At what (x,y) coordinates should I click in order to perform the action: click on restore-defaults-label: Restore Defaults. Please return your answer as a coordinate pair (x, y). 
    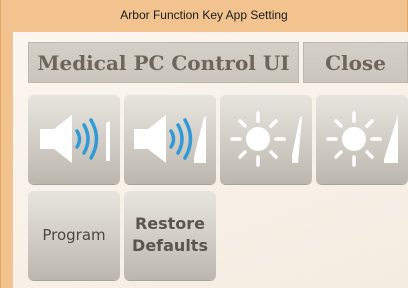
    Looking at the image, I should click on (170, 235).